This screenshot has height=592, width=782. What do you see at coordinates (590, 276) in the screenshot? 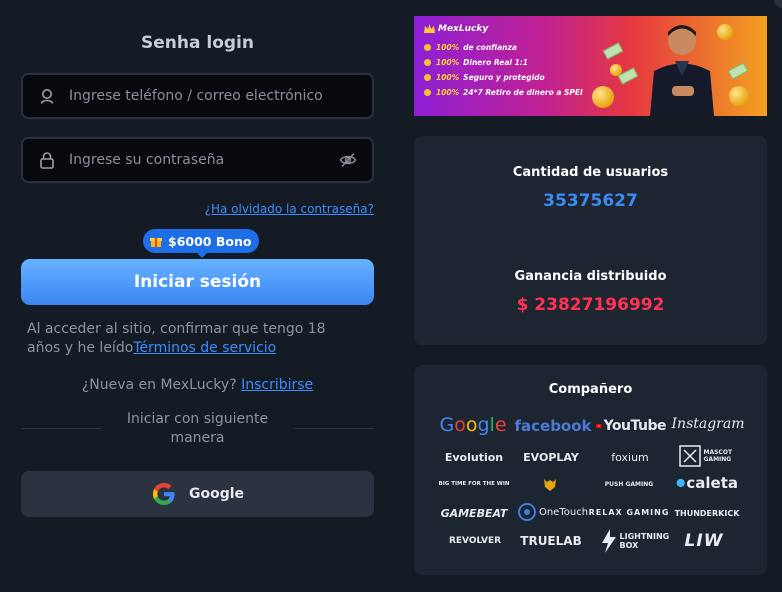
I see `winnings-label: Ganancia distribuido` at bounding box center [590, 276].